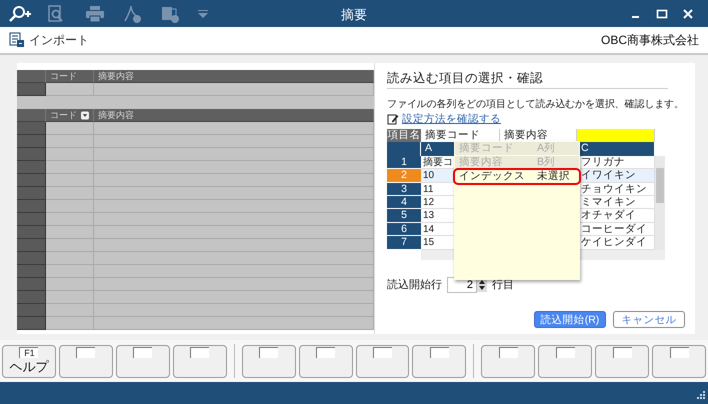  Describe the element at coordinates (503, 285) in the screenshot. I see `unit-label: 行目` at that location.